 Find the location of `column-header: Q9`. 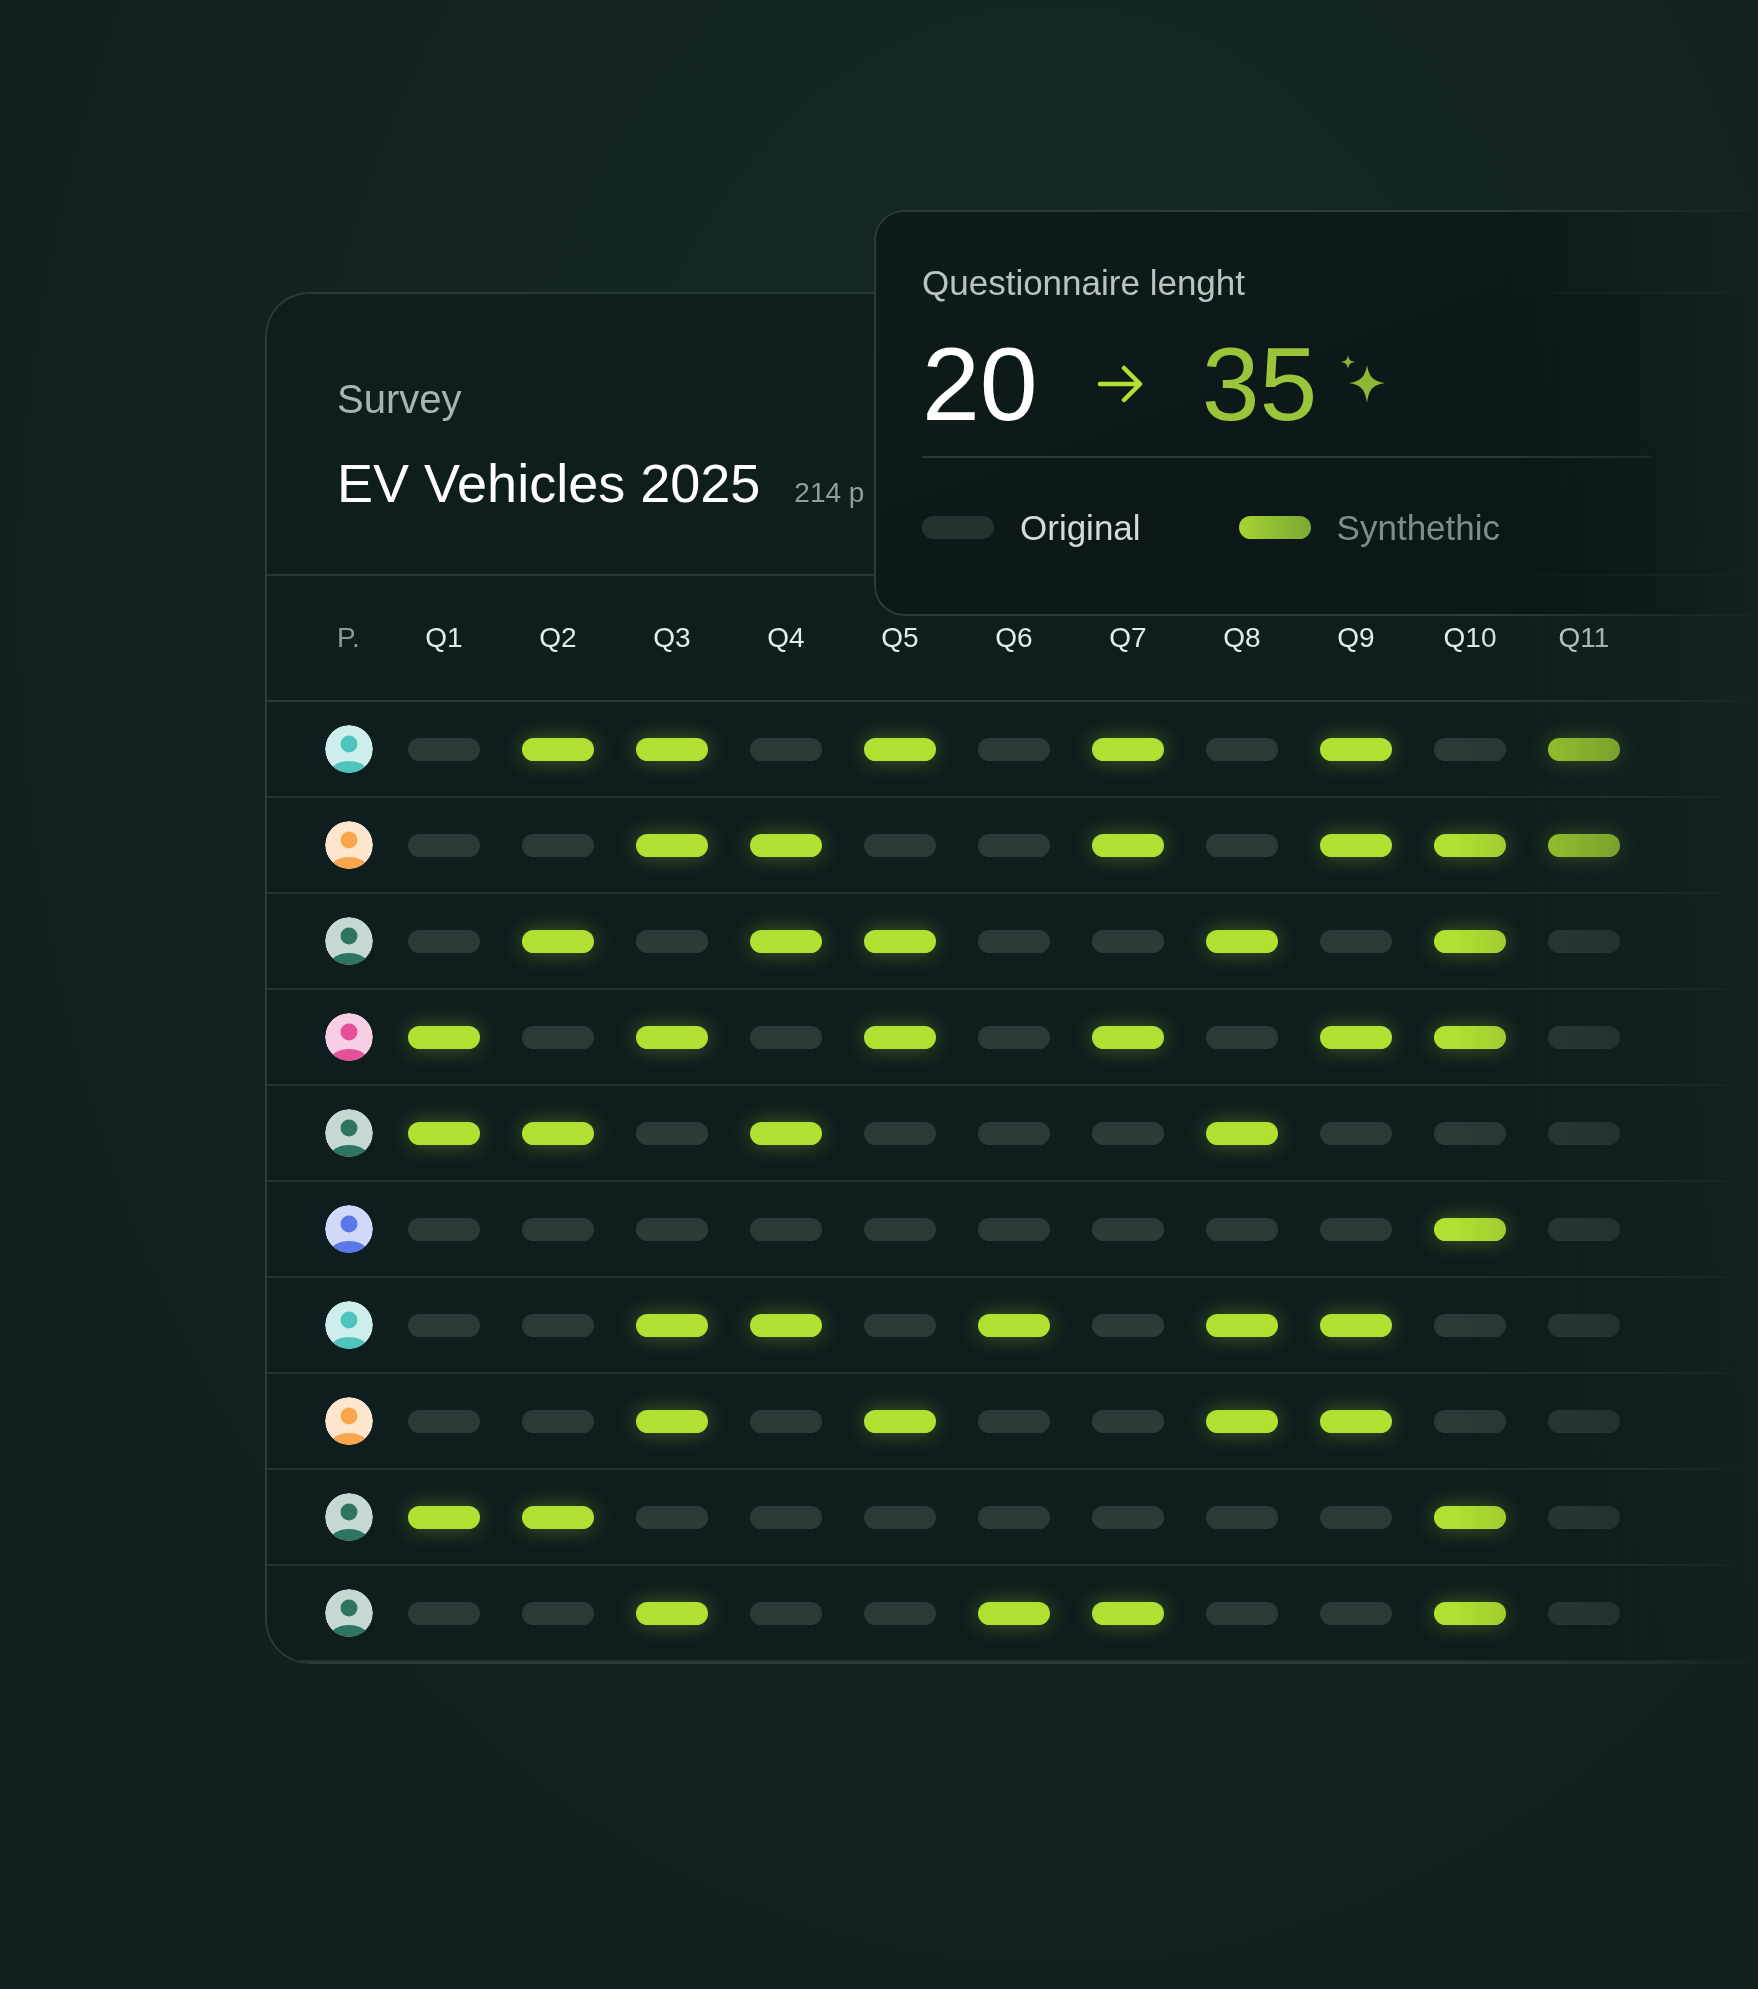

column-header: Q9 is located at coordinates (1356, 638).